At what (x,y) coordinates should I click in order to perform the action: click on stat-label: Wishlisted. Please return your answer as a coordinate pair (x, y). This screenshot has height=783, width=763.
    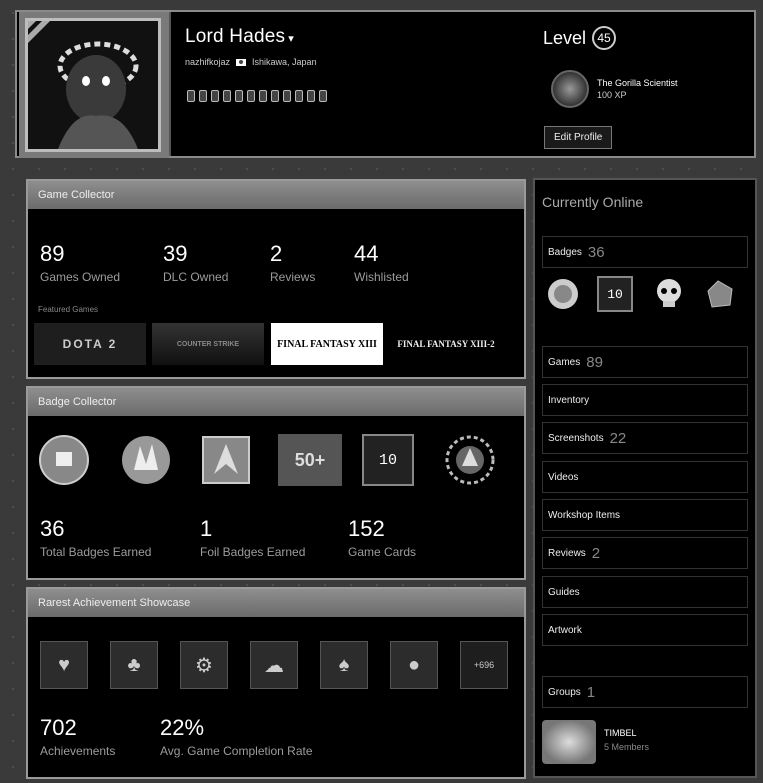
    Looking at the image, I should click on (381, 277).